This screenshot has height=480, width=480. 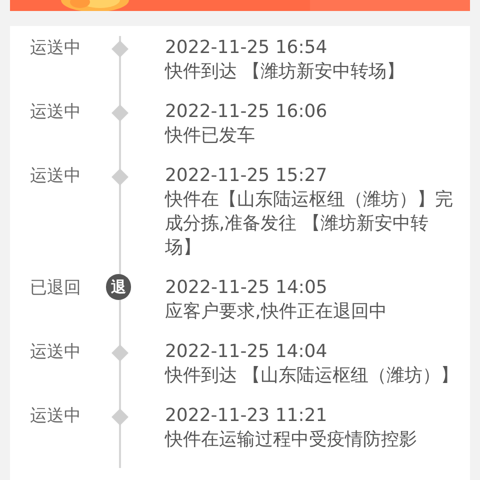 What do you see at coordinates (246, 112) in the screenshot?
I see `event-time: 2022-11-25 16:06` at bounding box center [246, 112].